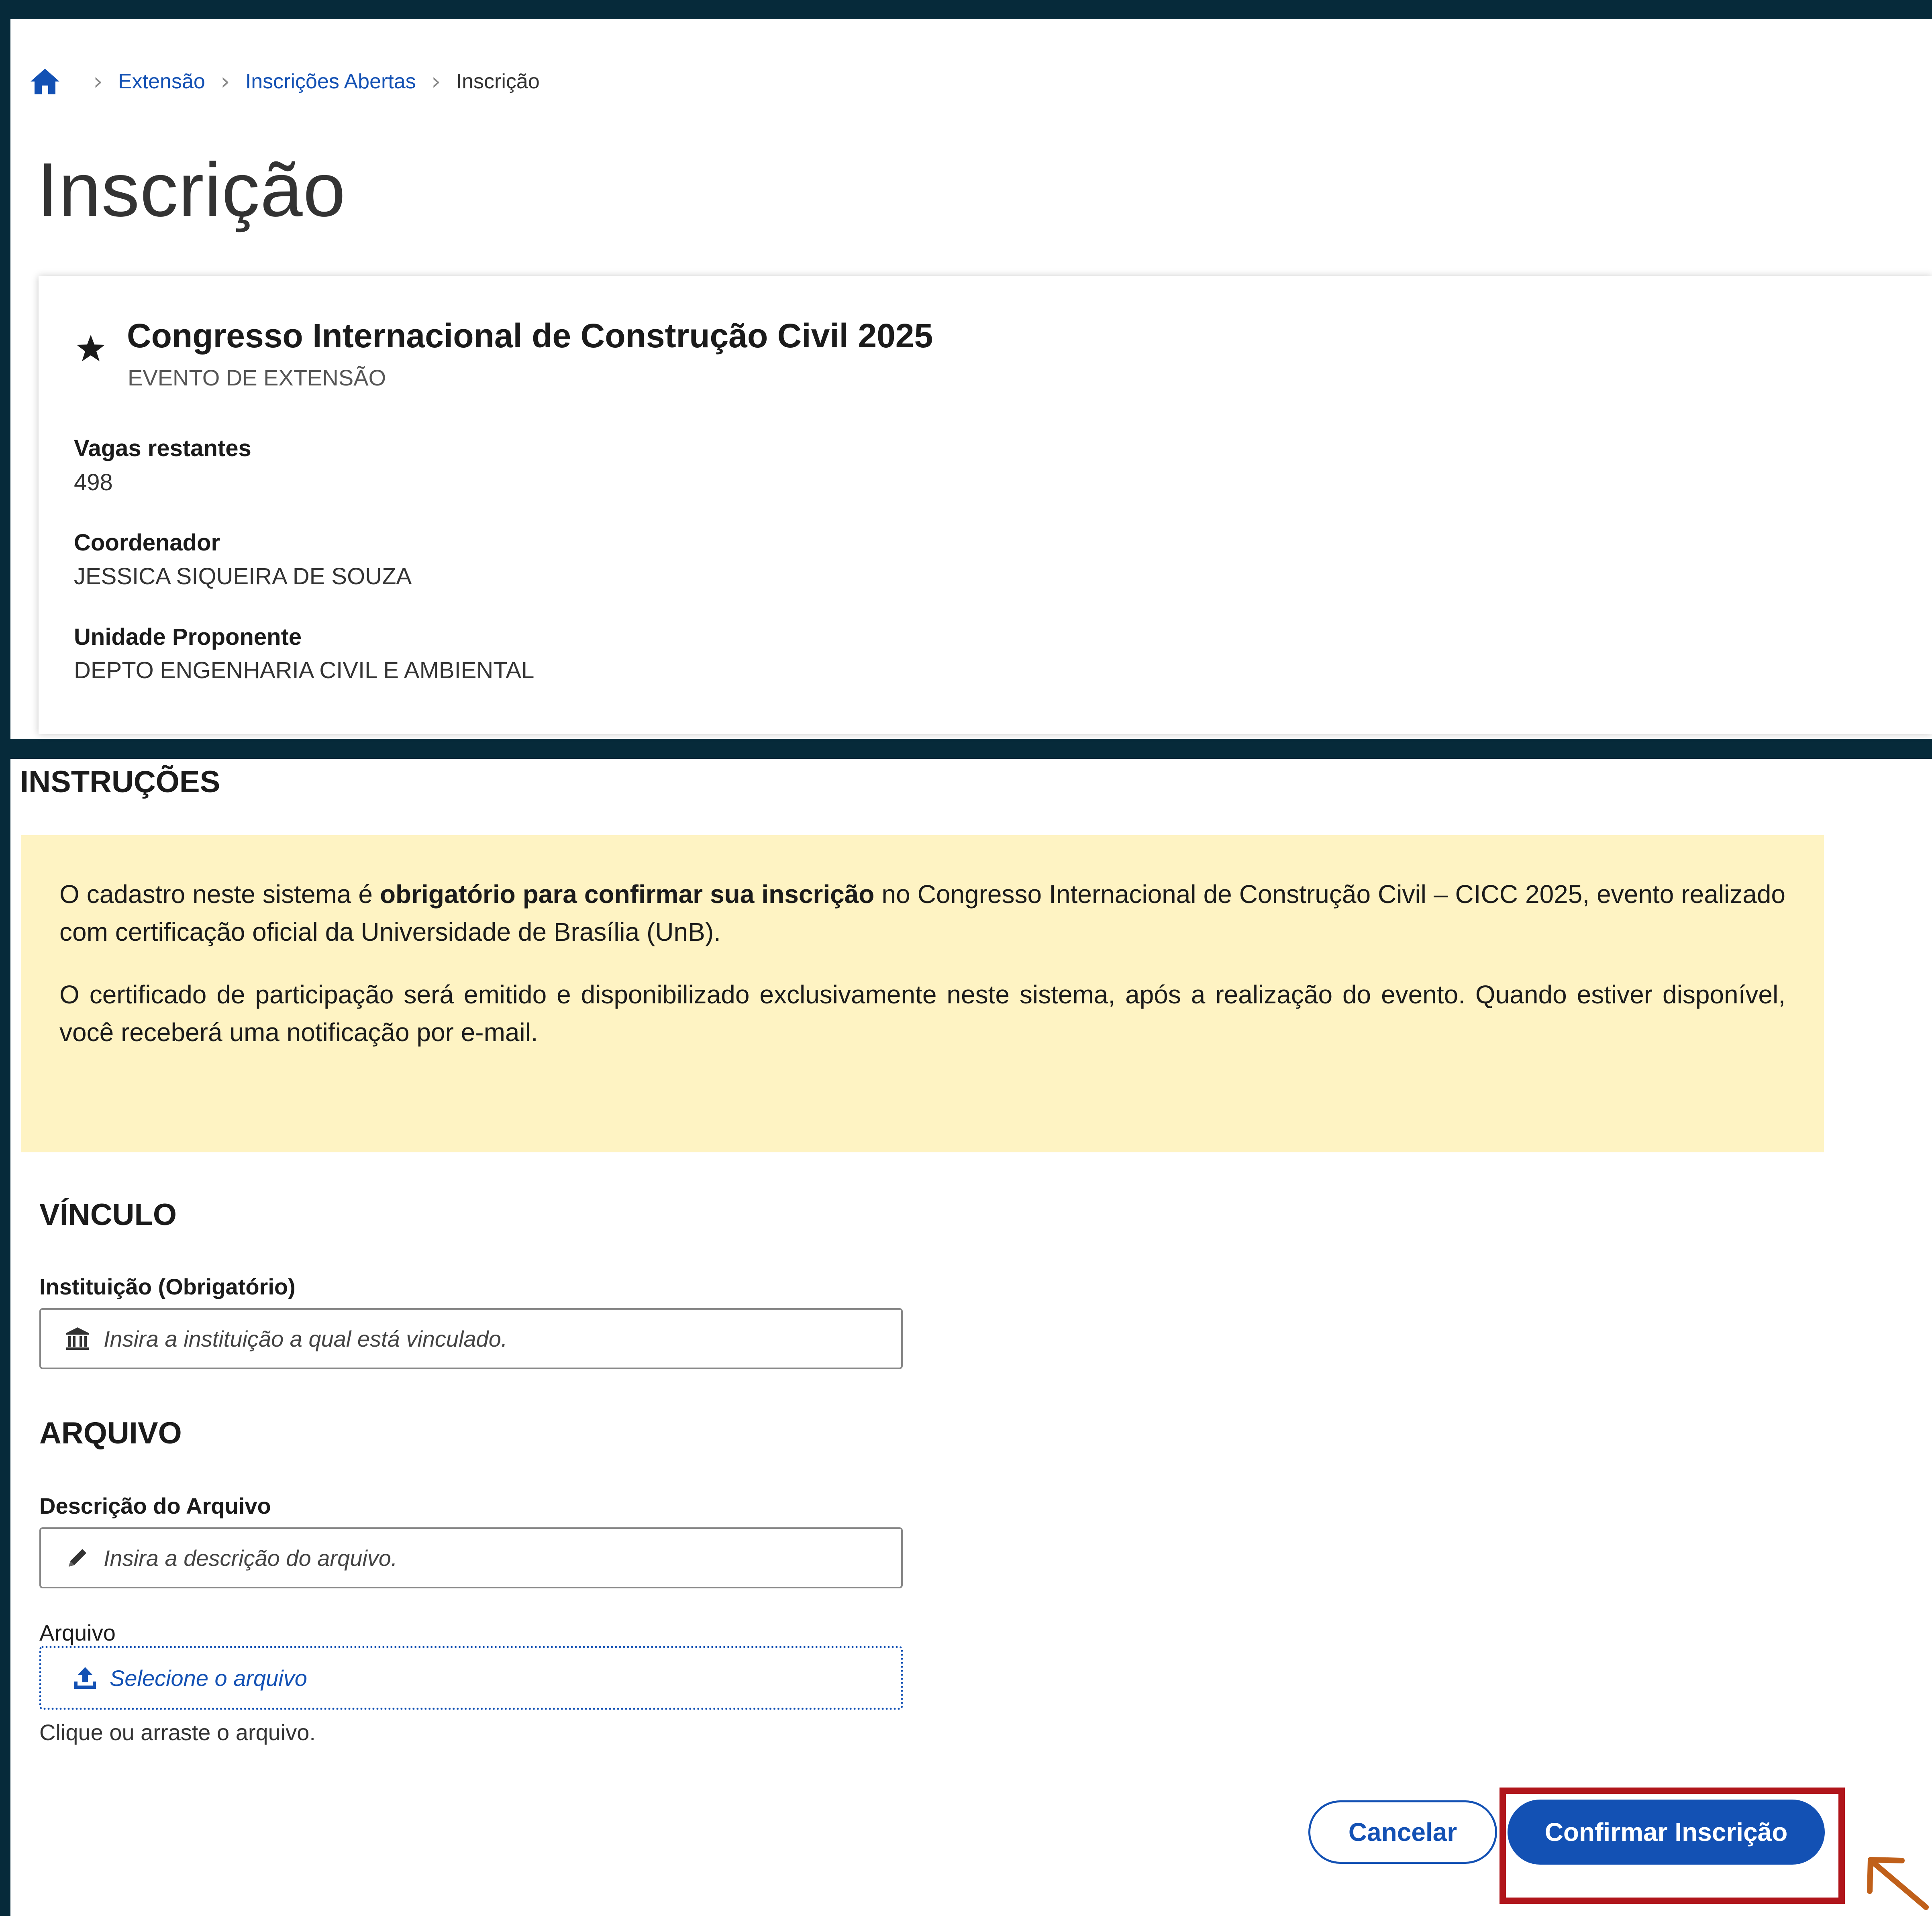  Describe the element at coordinates (1402, 1832) in the screenshot. I see `cancel-button: Cancelar` at that location.